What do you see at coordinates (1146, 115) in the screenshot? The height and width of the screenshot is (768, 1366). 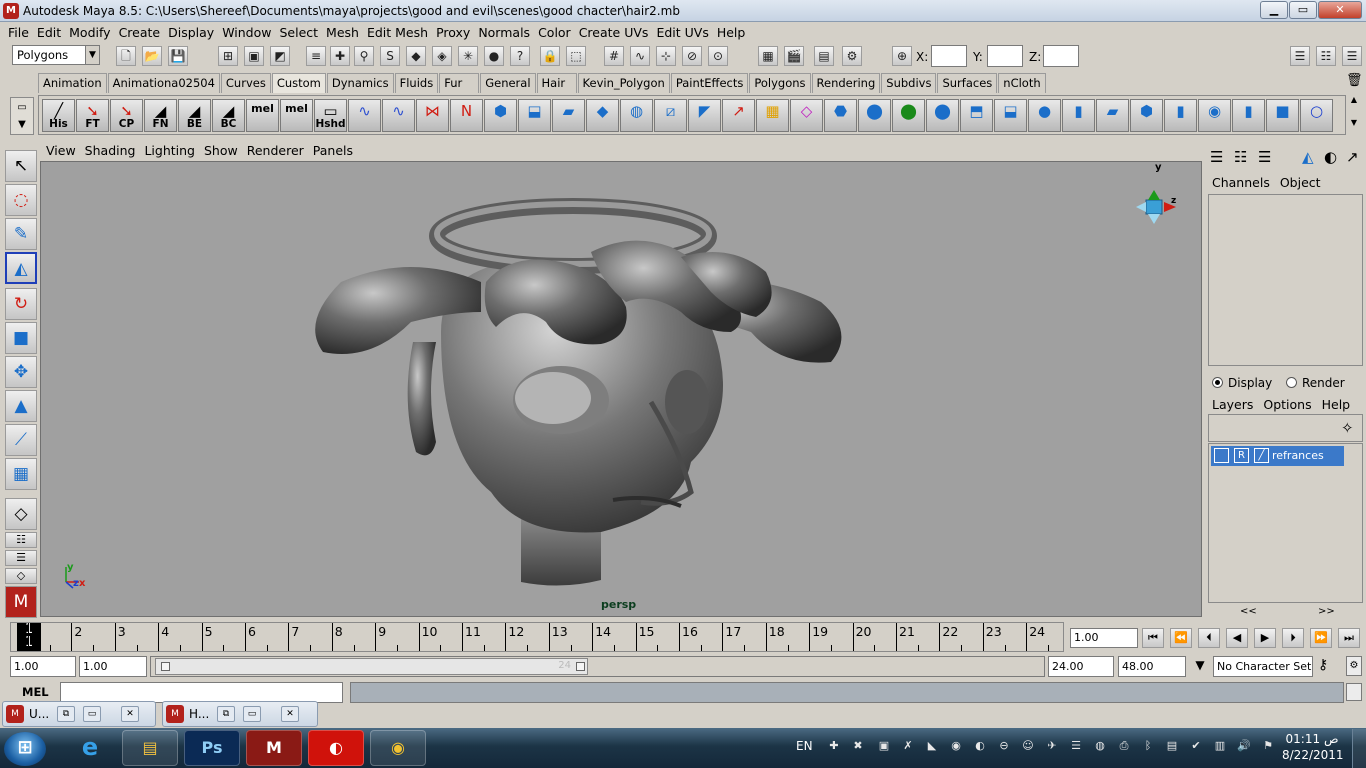 I see `shelf-button-poly-platonic: ⬢` at bounding box center [1146, 115].